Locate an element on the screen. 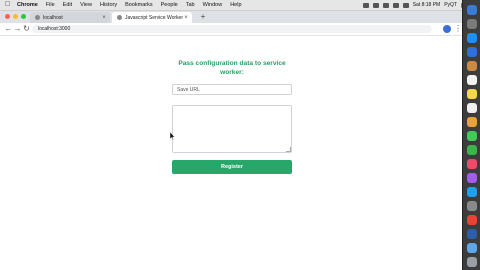  reload-button: ↻ is located at coordinates (26, 29).